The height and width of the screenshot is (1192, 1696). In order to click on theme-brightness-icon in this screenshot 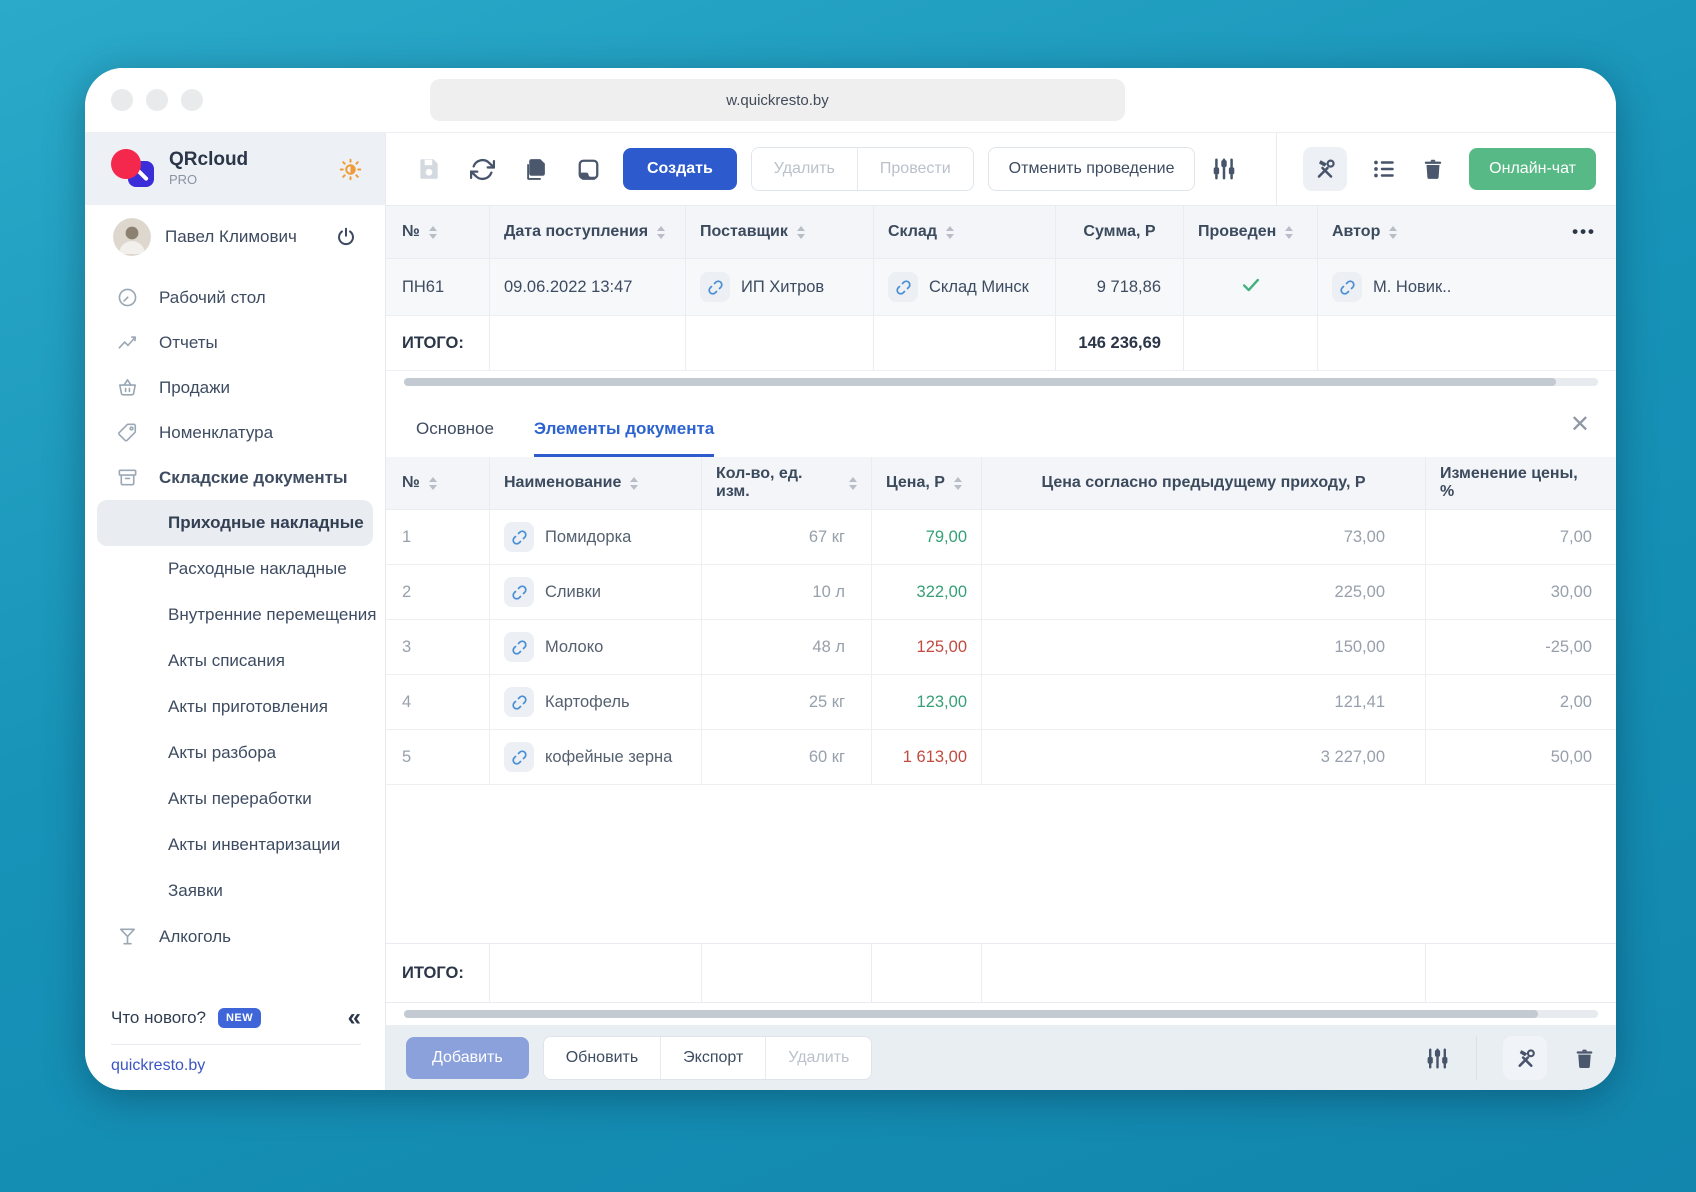, I will do `click(350, 169)`.